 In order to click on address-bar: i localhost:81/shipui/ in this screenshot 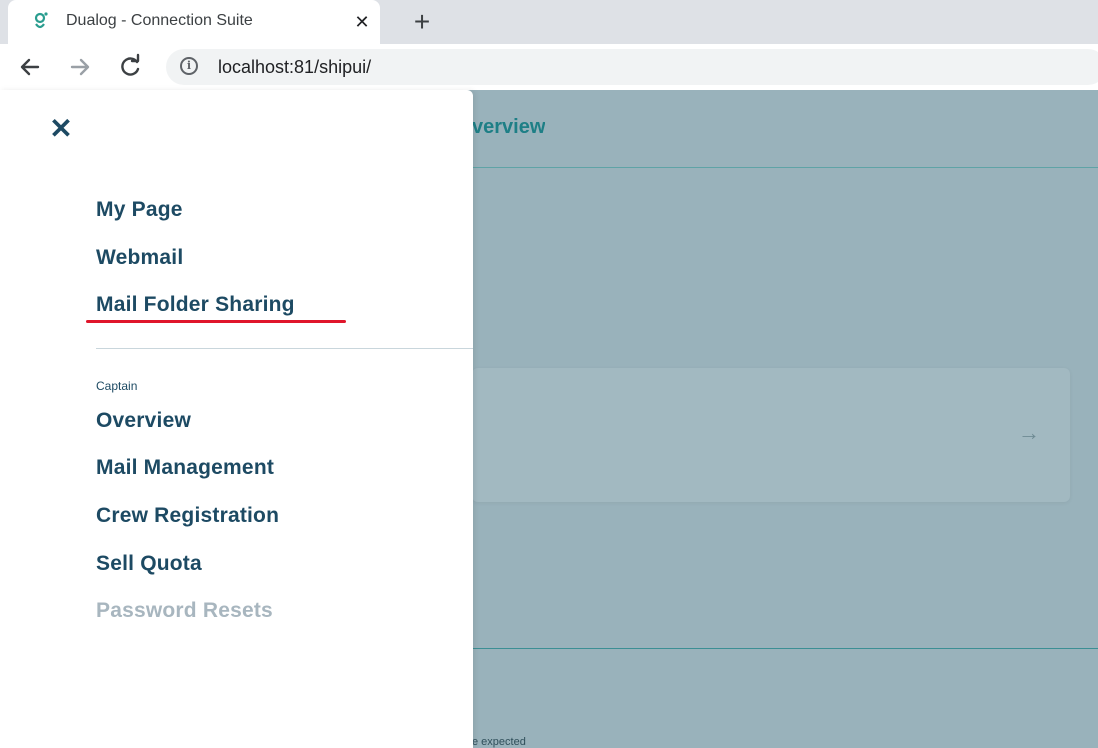, I will do `click(632, 67)`.